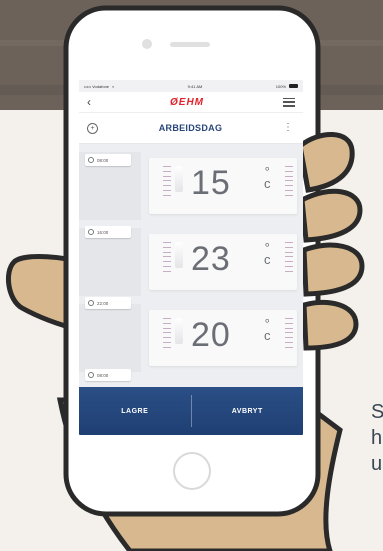 The width and height of the screenshot is (383, 551). What do you see at coordinates (289, 102) in the screenshot?
I see `menu-icon` at bounding box center [289, 102].